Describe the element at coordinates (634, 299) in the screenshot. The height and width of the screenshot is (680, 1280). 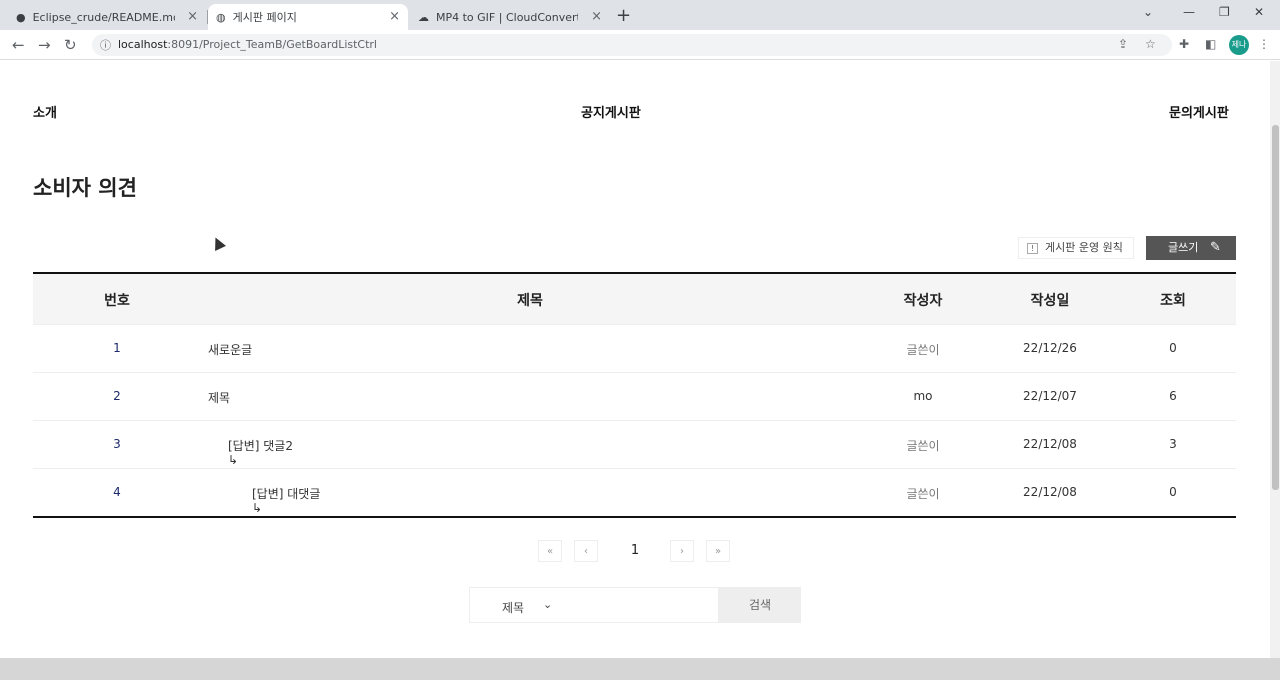
I see `table-header: 번호 제목 작성자 작성일 조회` at that location.